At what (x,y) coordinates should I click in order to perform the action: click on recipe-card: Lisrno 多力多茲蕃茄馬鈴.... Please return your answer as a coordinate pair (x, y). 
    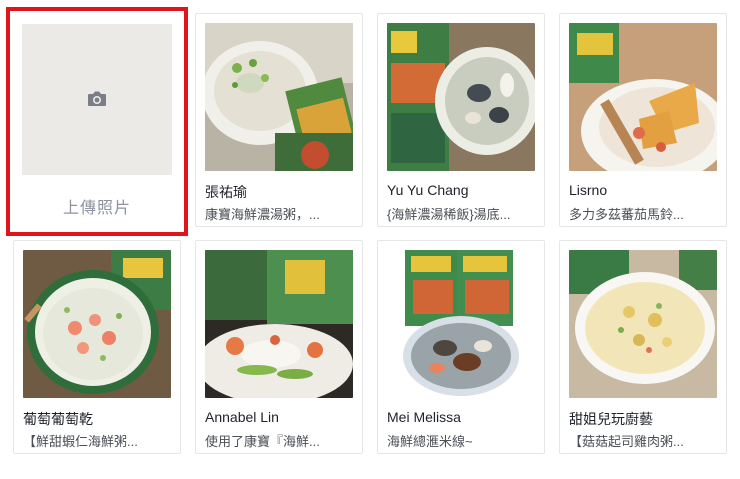
    Looking at the image, I should click on (643, 120).